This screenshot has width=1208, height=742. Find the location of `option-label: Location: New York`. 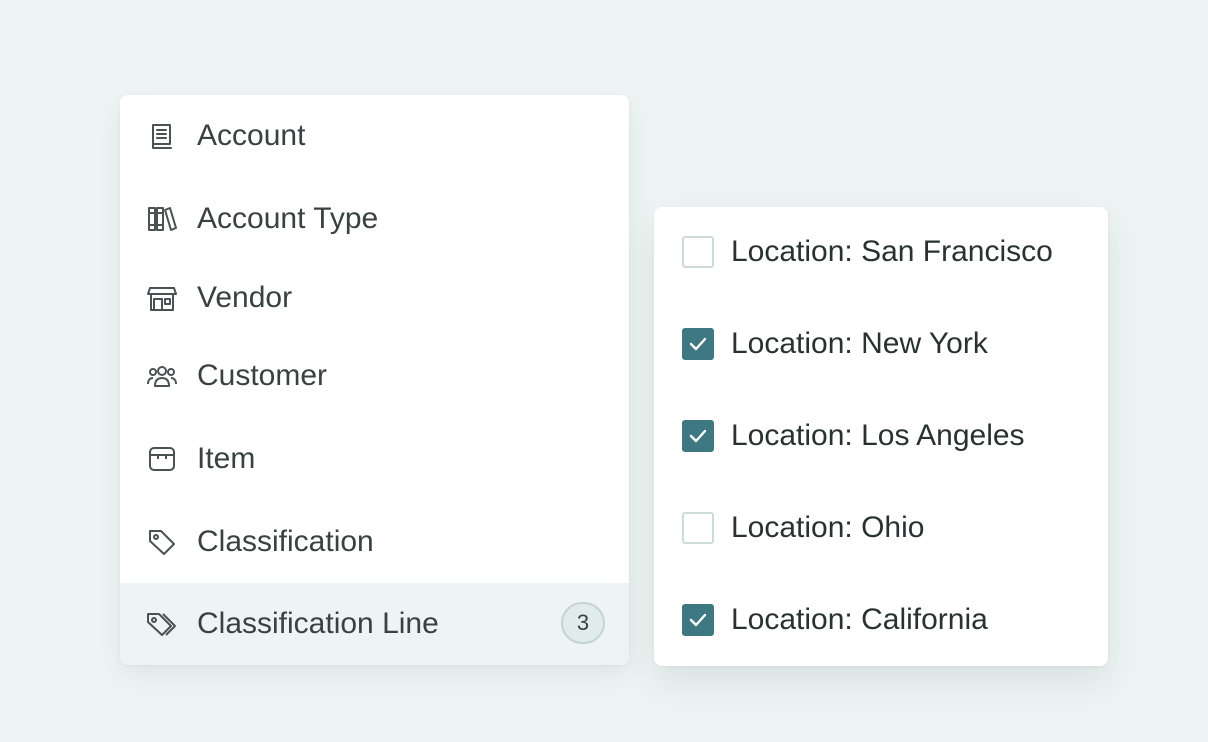

option-label: Location: New York is located at coordinates (859, 343).